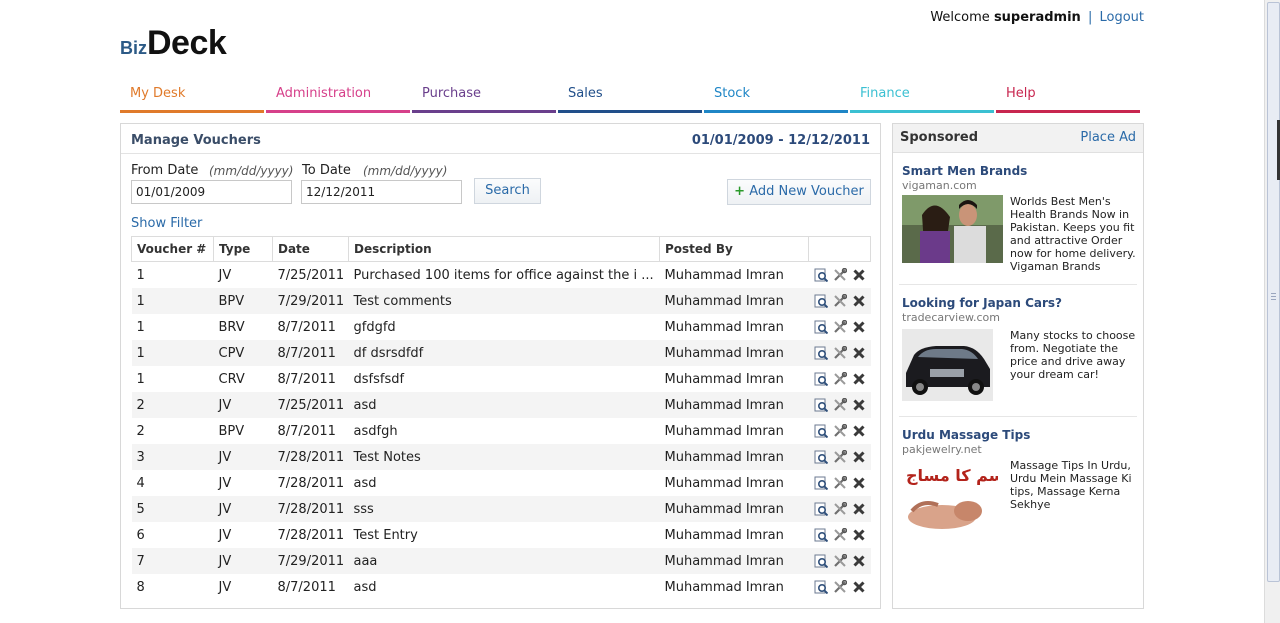 This screenshot has height=623, width=1280. I want to click on col-description: Description, so click(504, 249).